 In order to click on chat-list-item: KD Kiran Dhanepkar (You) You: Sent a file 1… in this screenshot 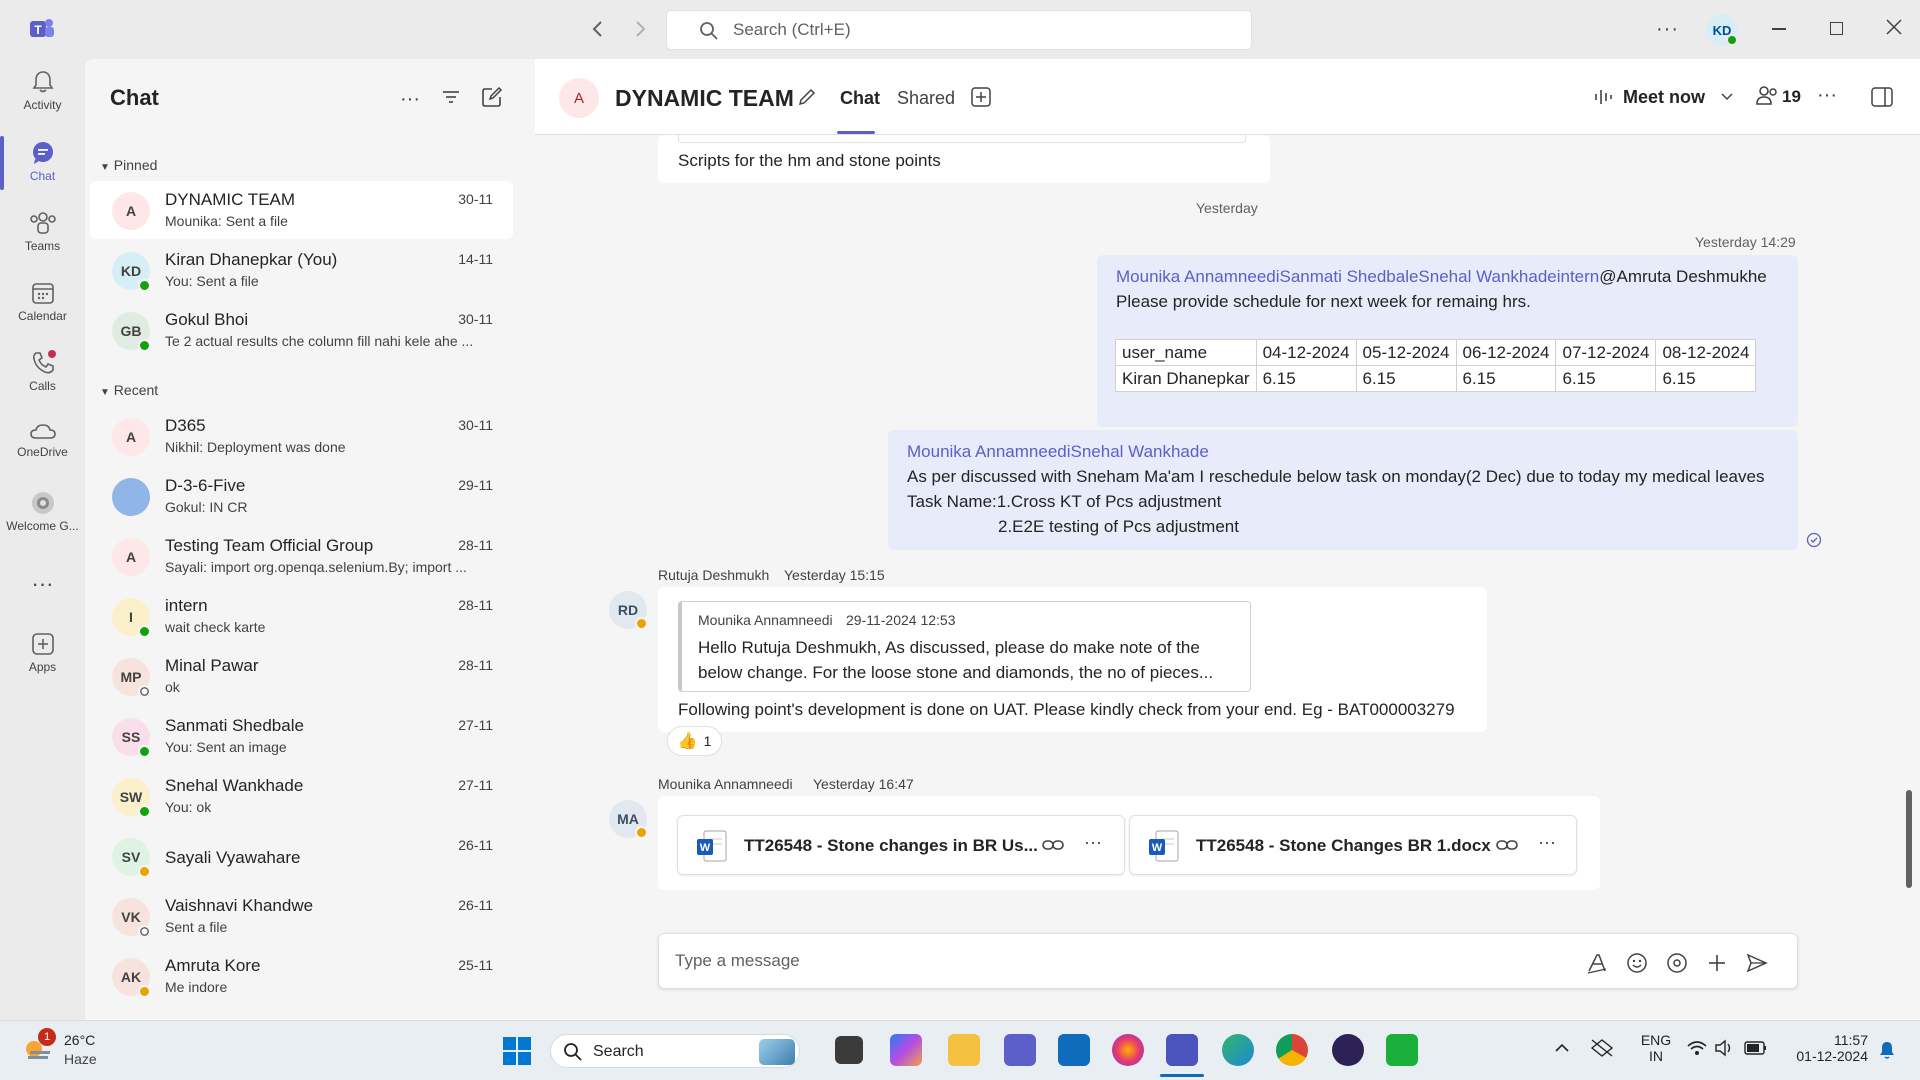, I will do `click(301, 270)`.